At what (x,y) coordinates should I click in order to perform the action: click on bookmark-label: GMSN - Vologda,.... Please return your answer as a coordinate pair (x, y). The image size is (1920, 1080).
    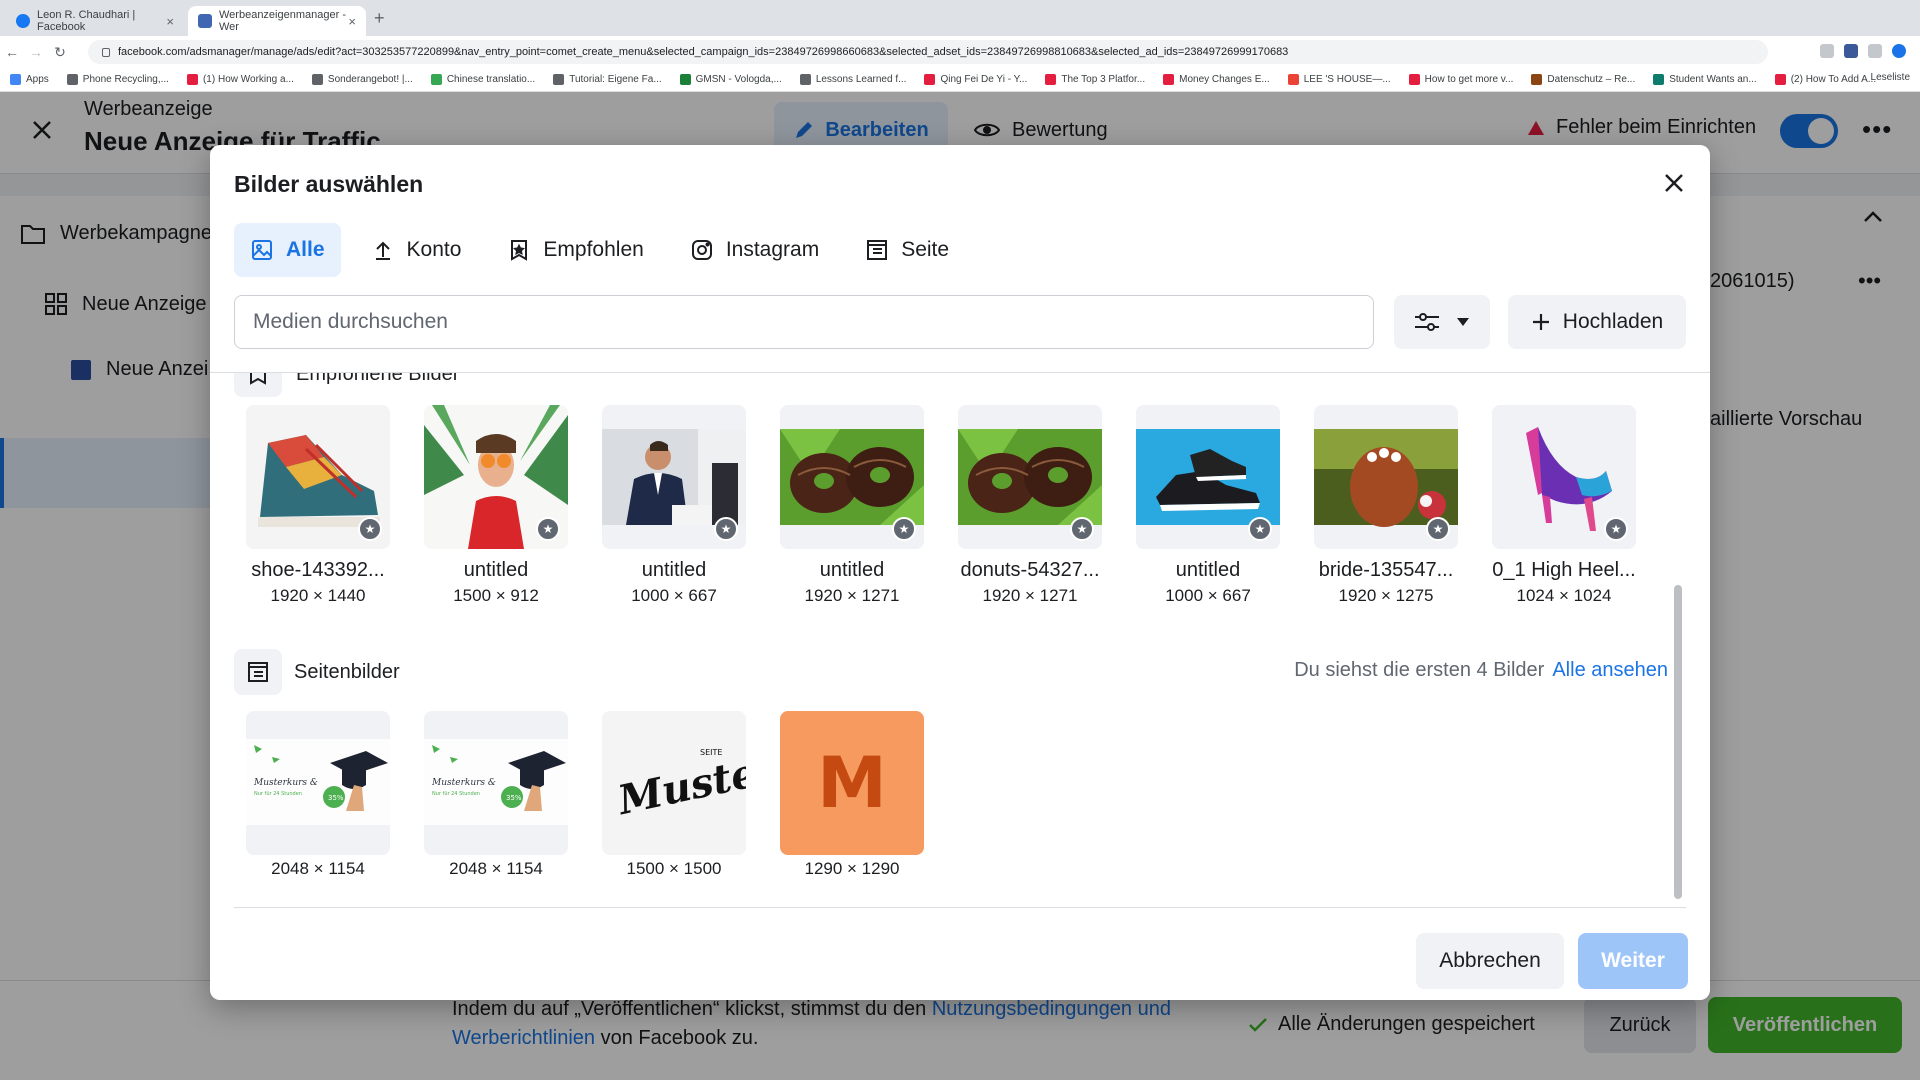
    Looking at the image, I should click on (738, 79).